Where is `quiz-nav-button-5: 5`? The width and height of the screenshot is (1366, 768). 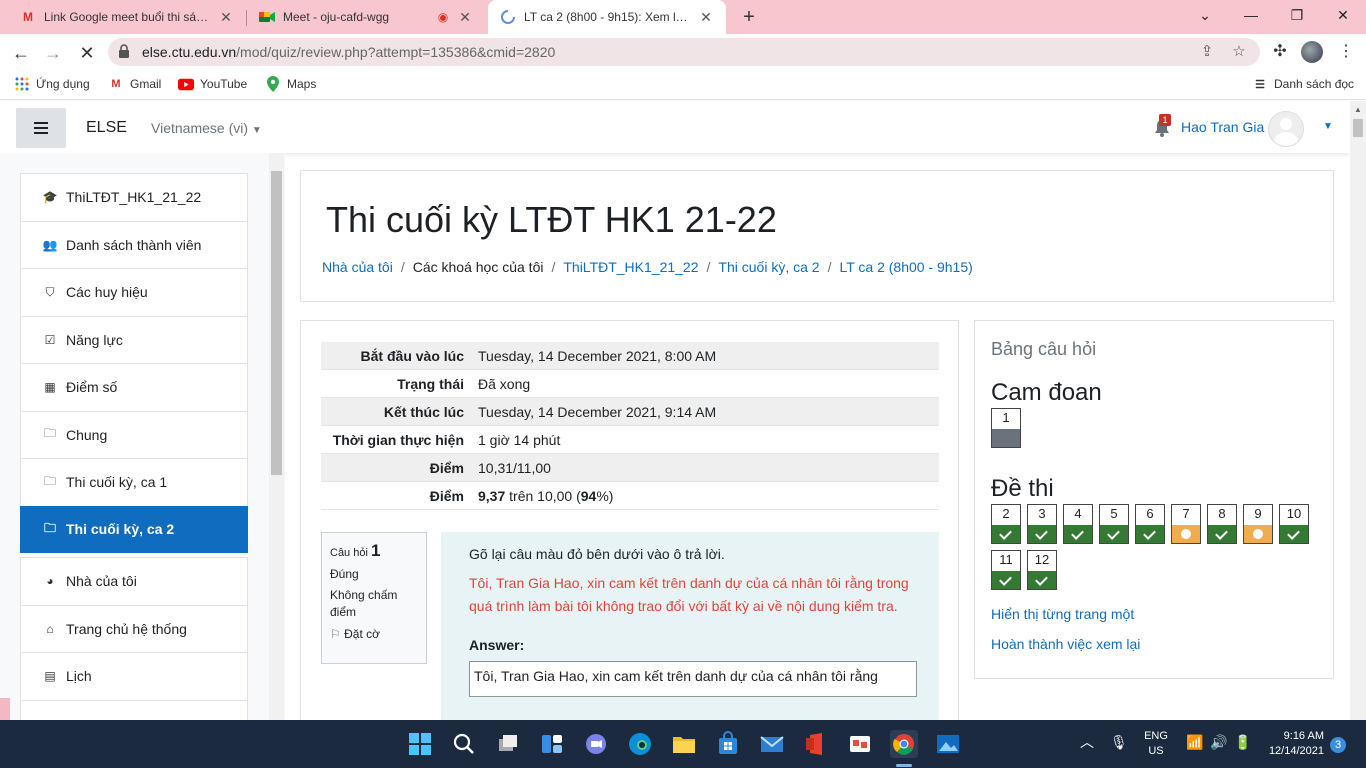
quiz-nav-button-5: 5 is located at coordinates (1114, 524).